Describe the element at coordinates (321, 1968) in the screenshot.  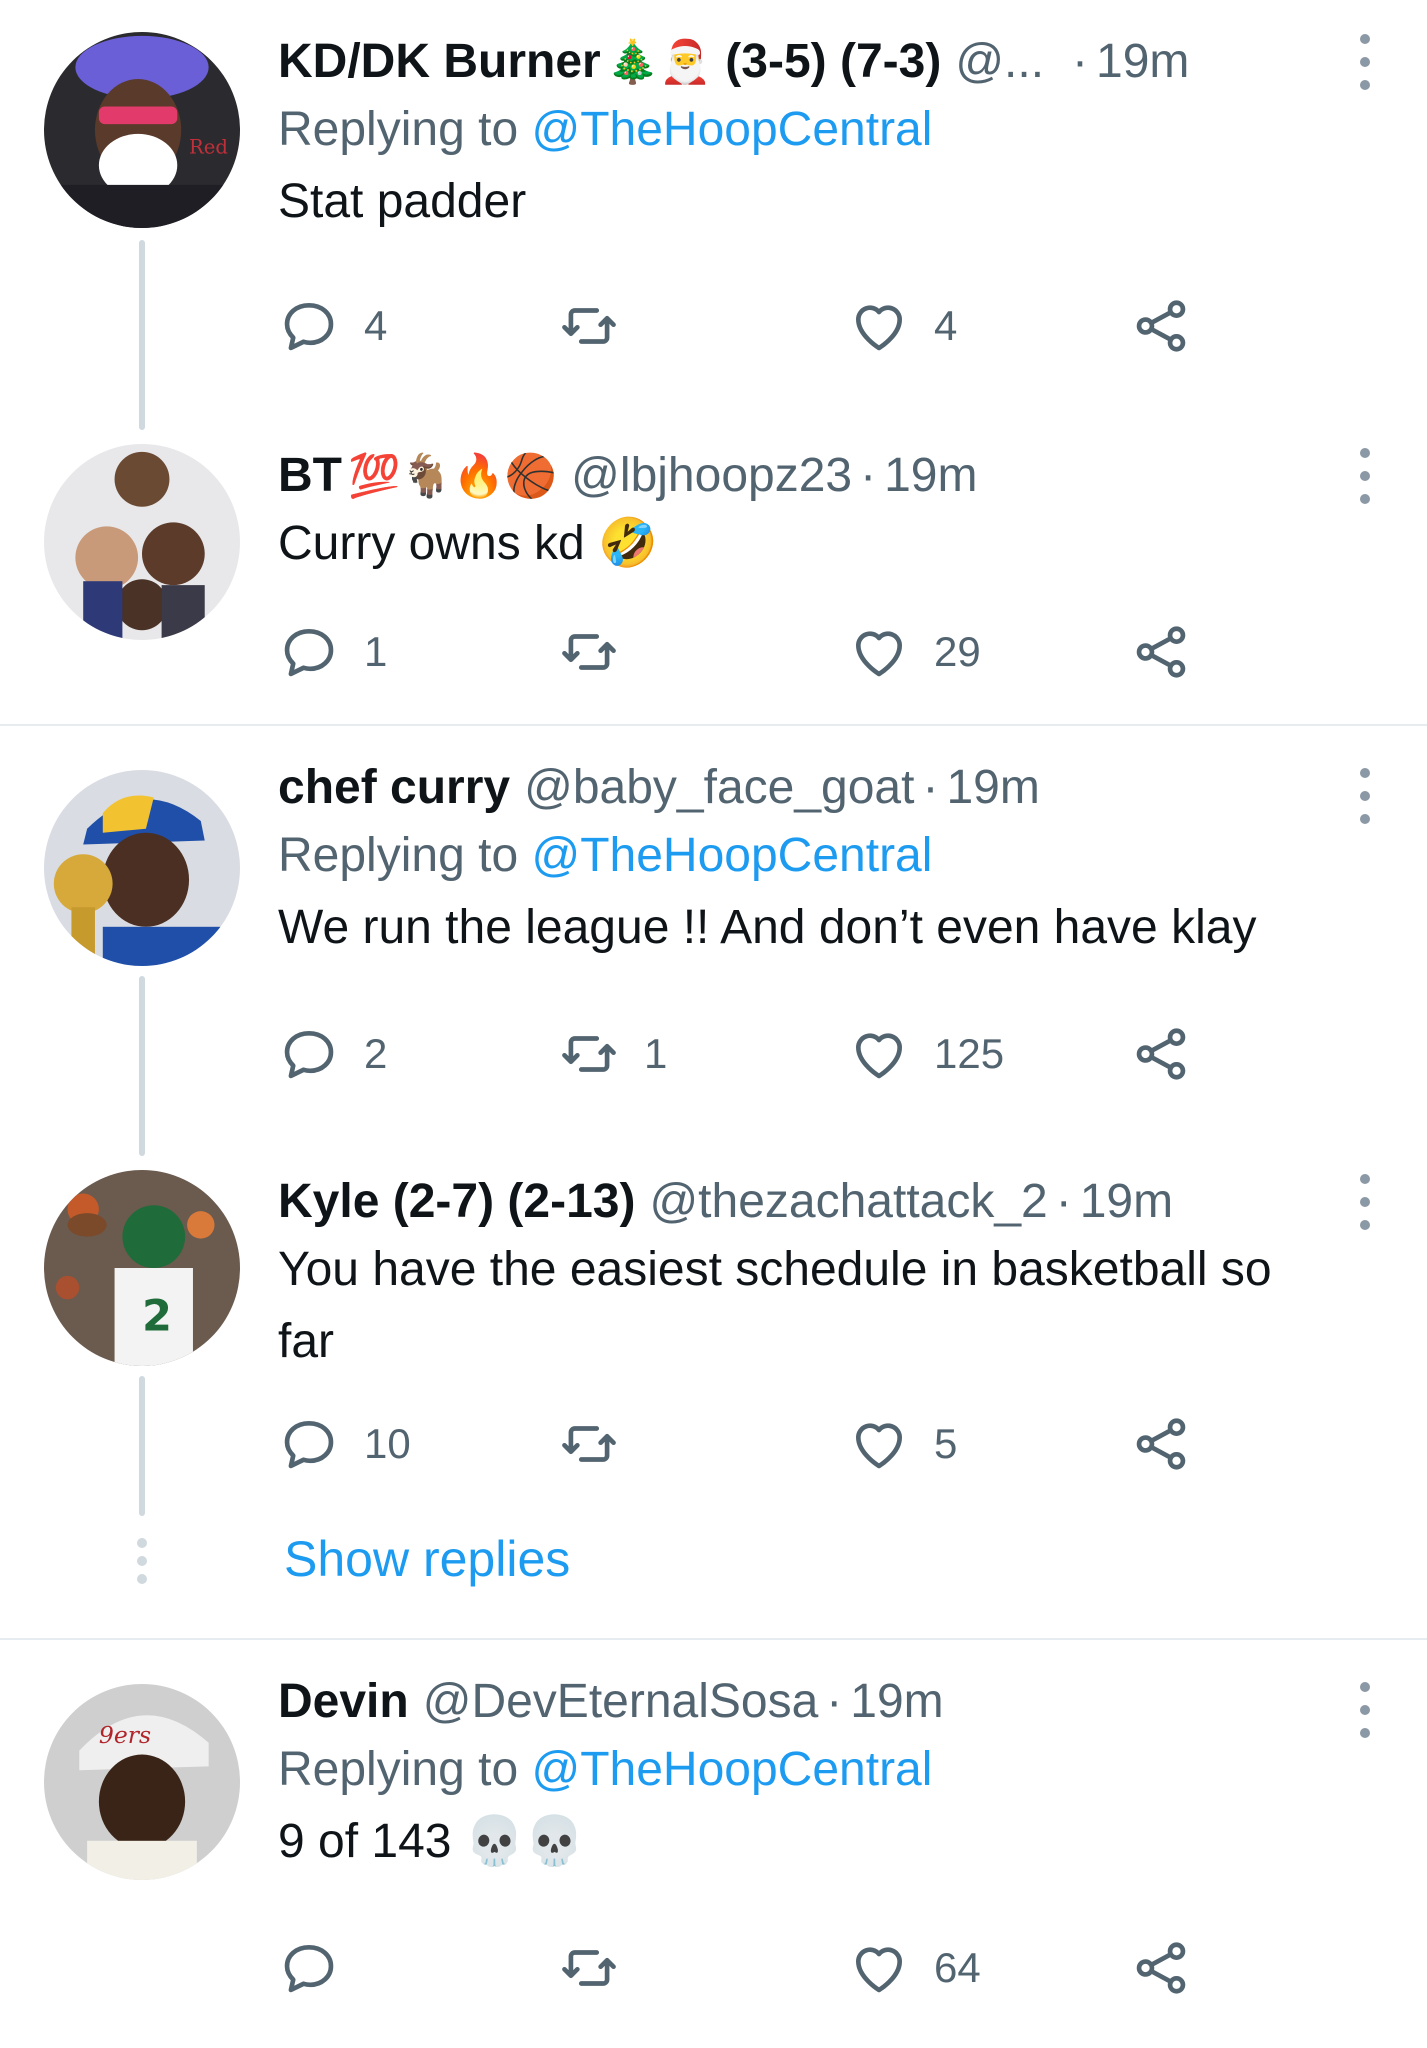
I see `reply-button` at that location.